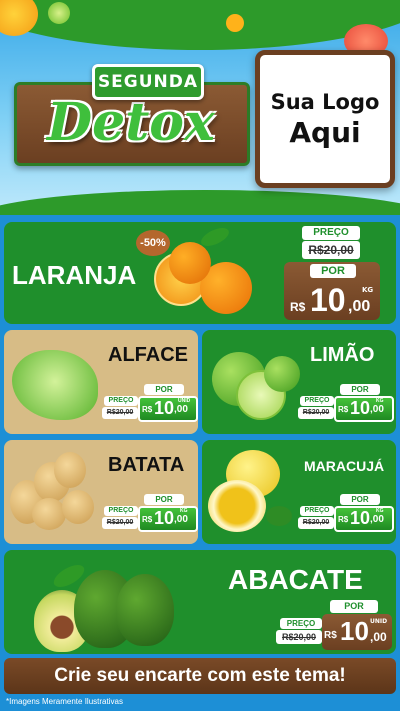  What do you see at coordinates (237, 506) in the screenshot?
I see `passion-fruit-half-icon` at bounding box center [237, 506].